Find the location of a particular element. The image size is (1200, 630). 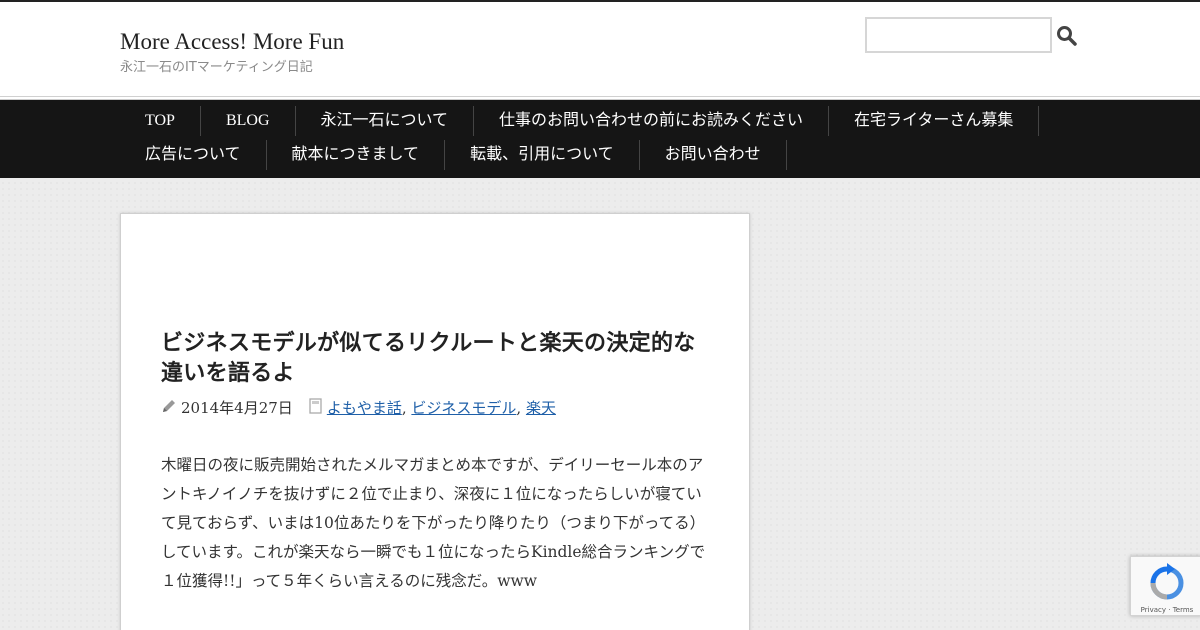

post-categories: よもやま話, ビジネスモデル, 楽天 is located at coordinates (432, 407).